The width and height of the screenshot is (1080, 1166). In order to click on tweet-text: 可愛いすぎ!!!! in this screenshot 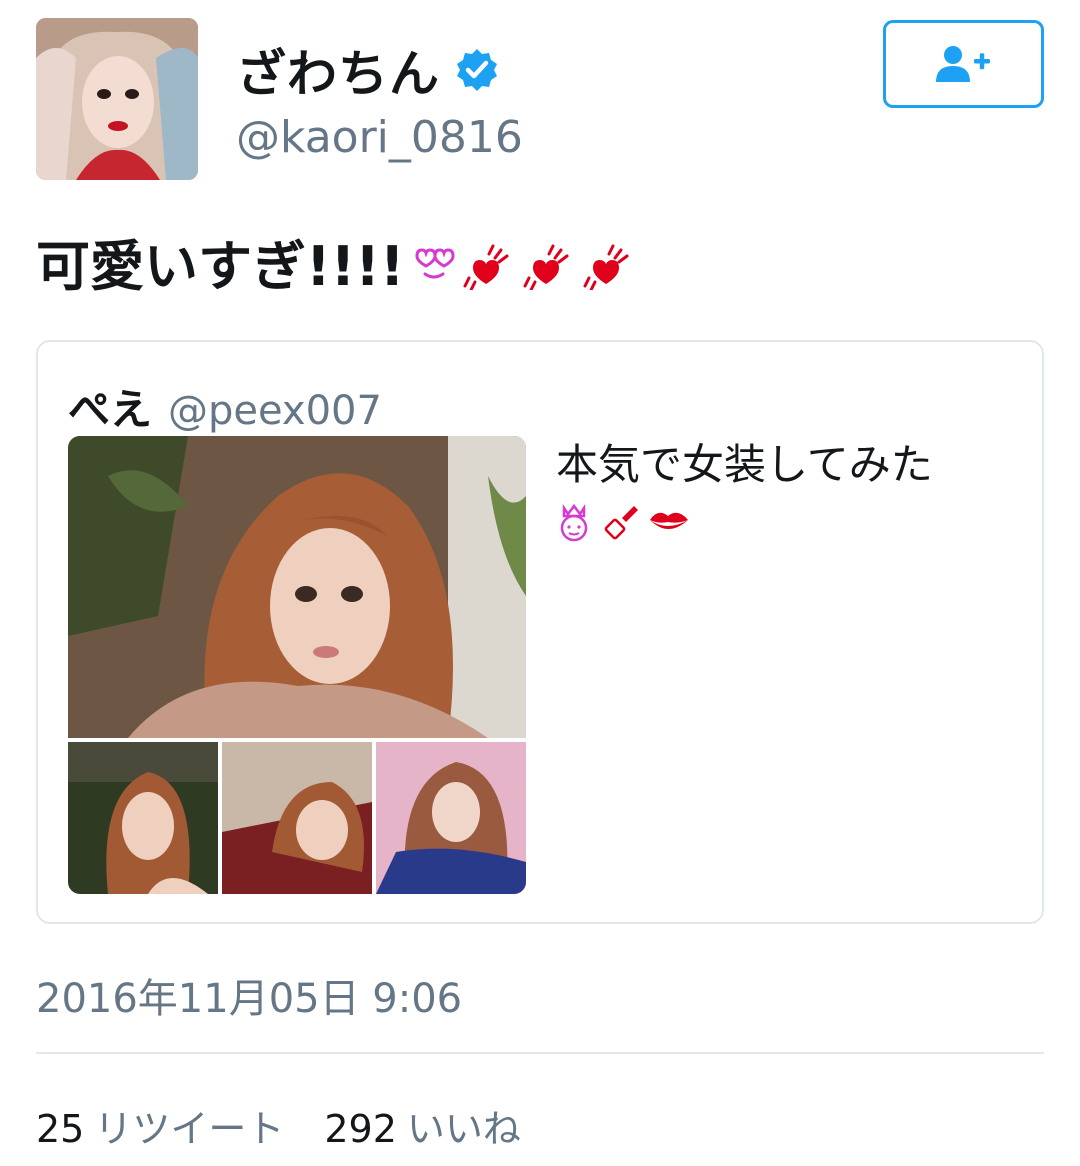, I will do `click(339, 261)`.